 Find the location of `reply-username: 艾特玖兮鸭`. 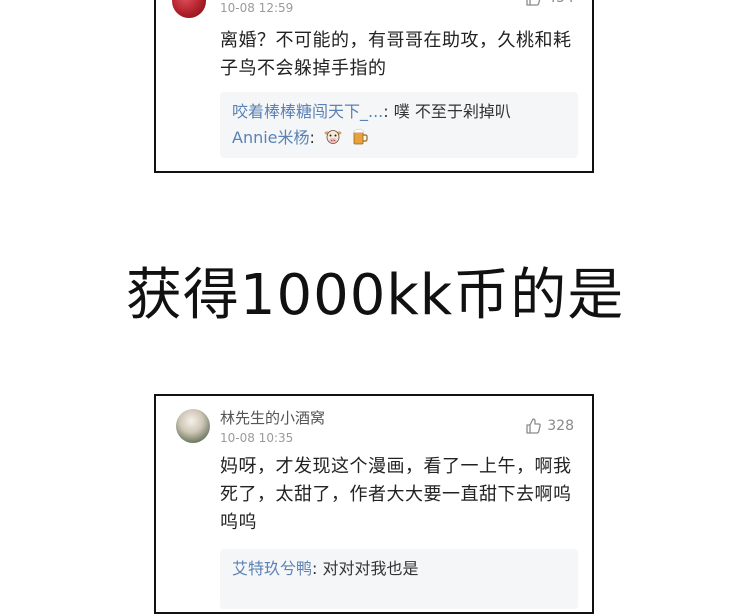

reply-username: 艾特玖兮鸭 is located at coordinates (272, 568).